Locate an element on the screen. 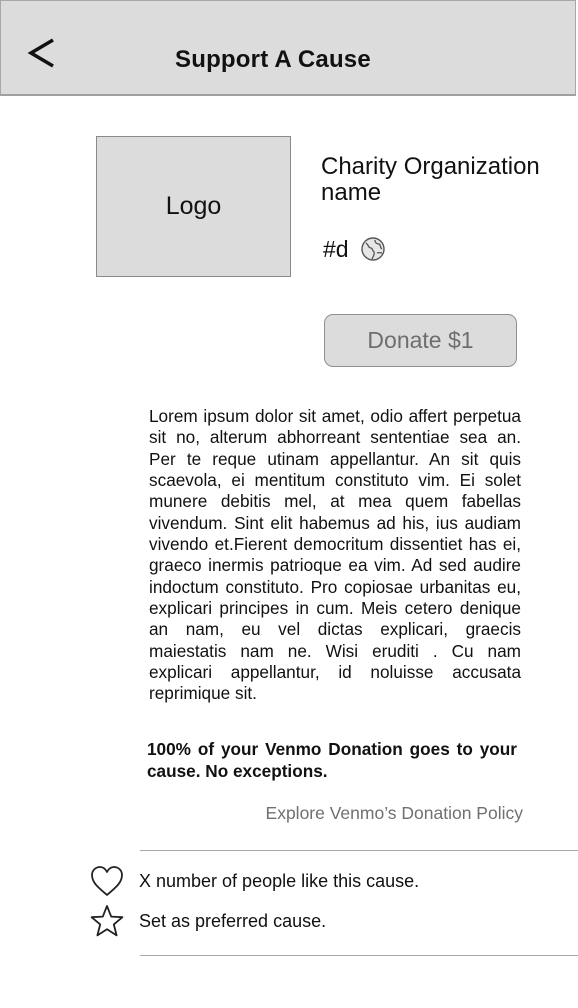 This screenshot has width=578, height=1008. page-title: Support A Cause is located at coordinates (273, 59).